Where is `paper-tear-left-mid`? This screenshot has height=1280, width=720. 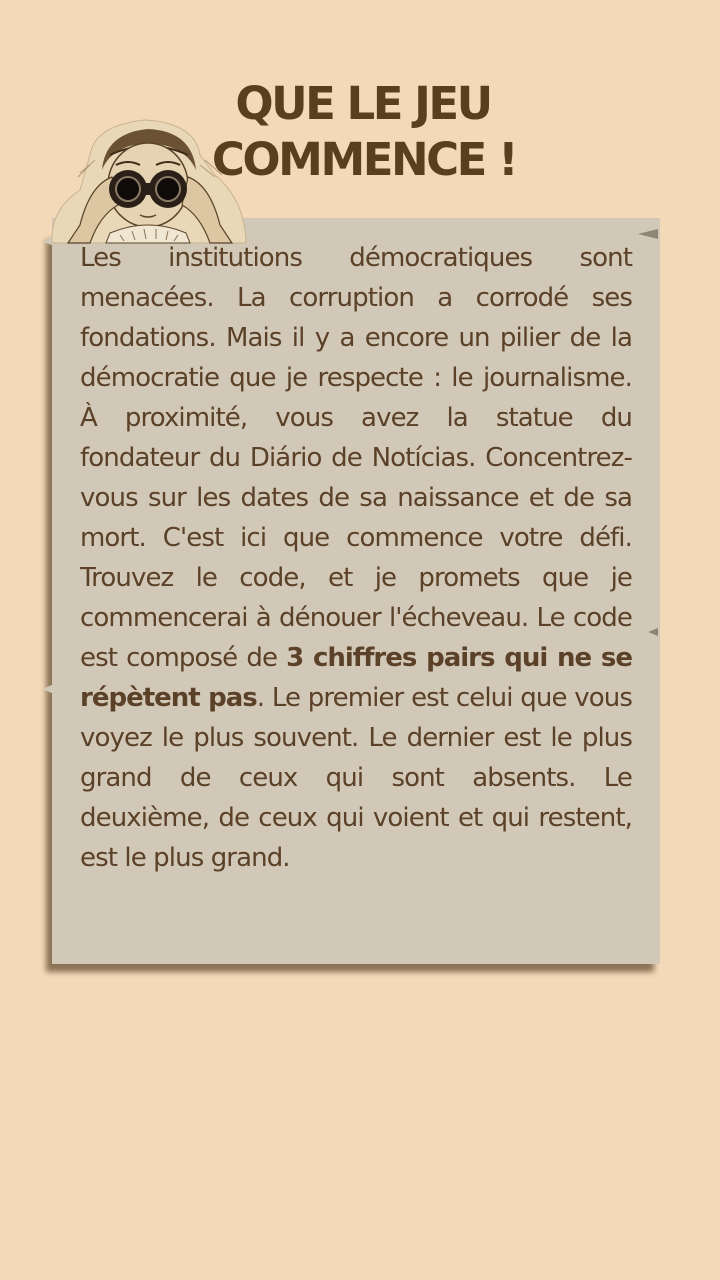 paper-tear-left-mid is located at coordinates (48, 689).